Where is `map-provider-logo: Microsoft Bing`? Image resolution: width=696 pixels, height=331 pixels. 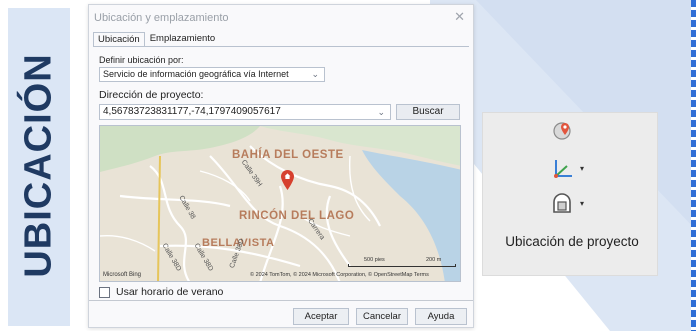
map-provider-logo: Microsoft Bing is located at coordinates (122, 275).